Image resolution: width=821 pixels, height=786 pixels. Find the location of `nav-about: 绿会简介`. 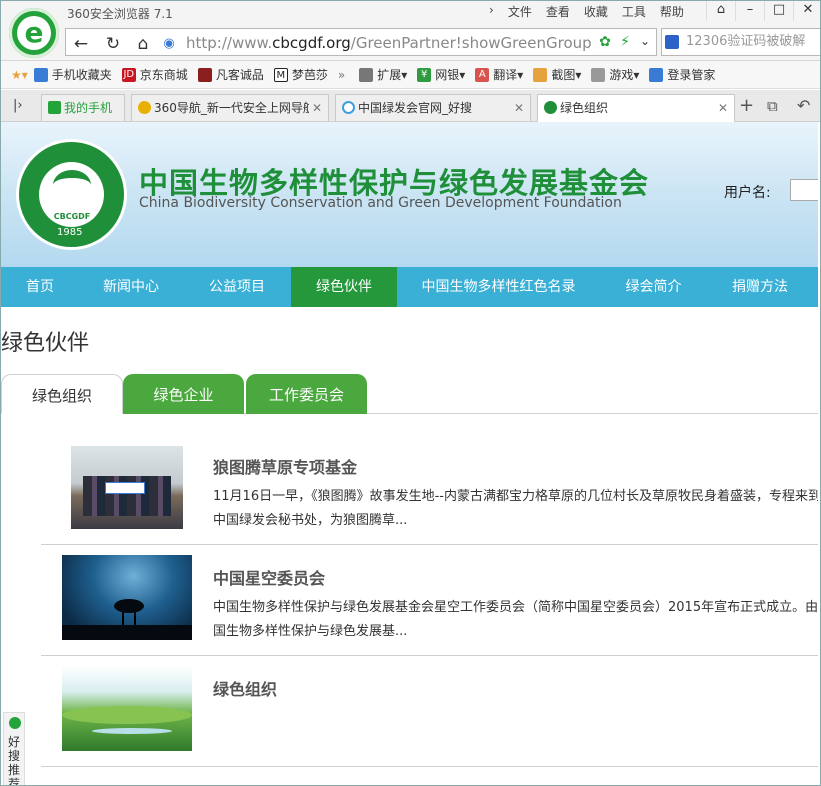

nav-about: 绿会简介 is located at coordinates (653, 287).